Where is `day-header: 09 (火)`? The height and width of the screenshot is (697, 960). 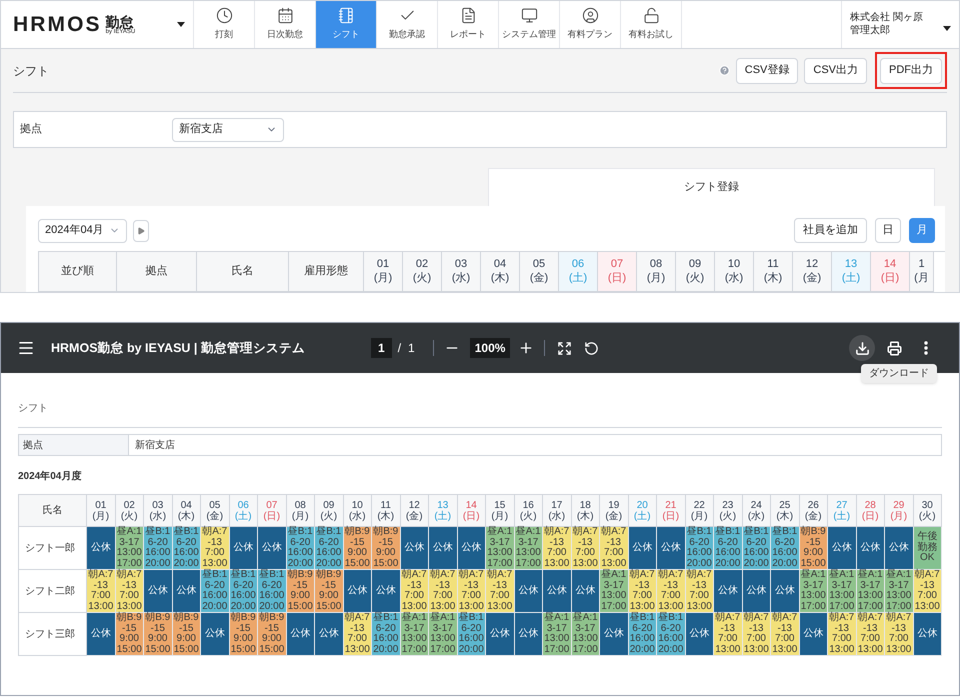
day-header: 09 (火) is located at coordinates (329, 511).